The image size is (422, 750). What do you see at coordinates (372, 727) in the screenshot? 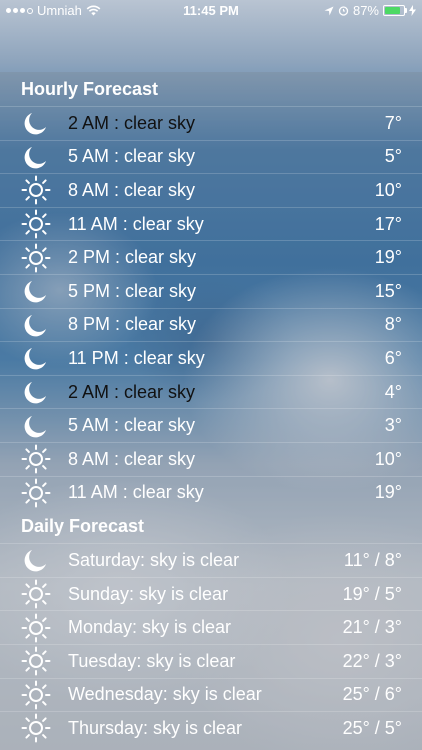
I see `forecast-temperature: 25° / 5°` at bounding box center [372, 727].